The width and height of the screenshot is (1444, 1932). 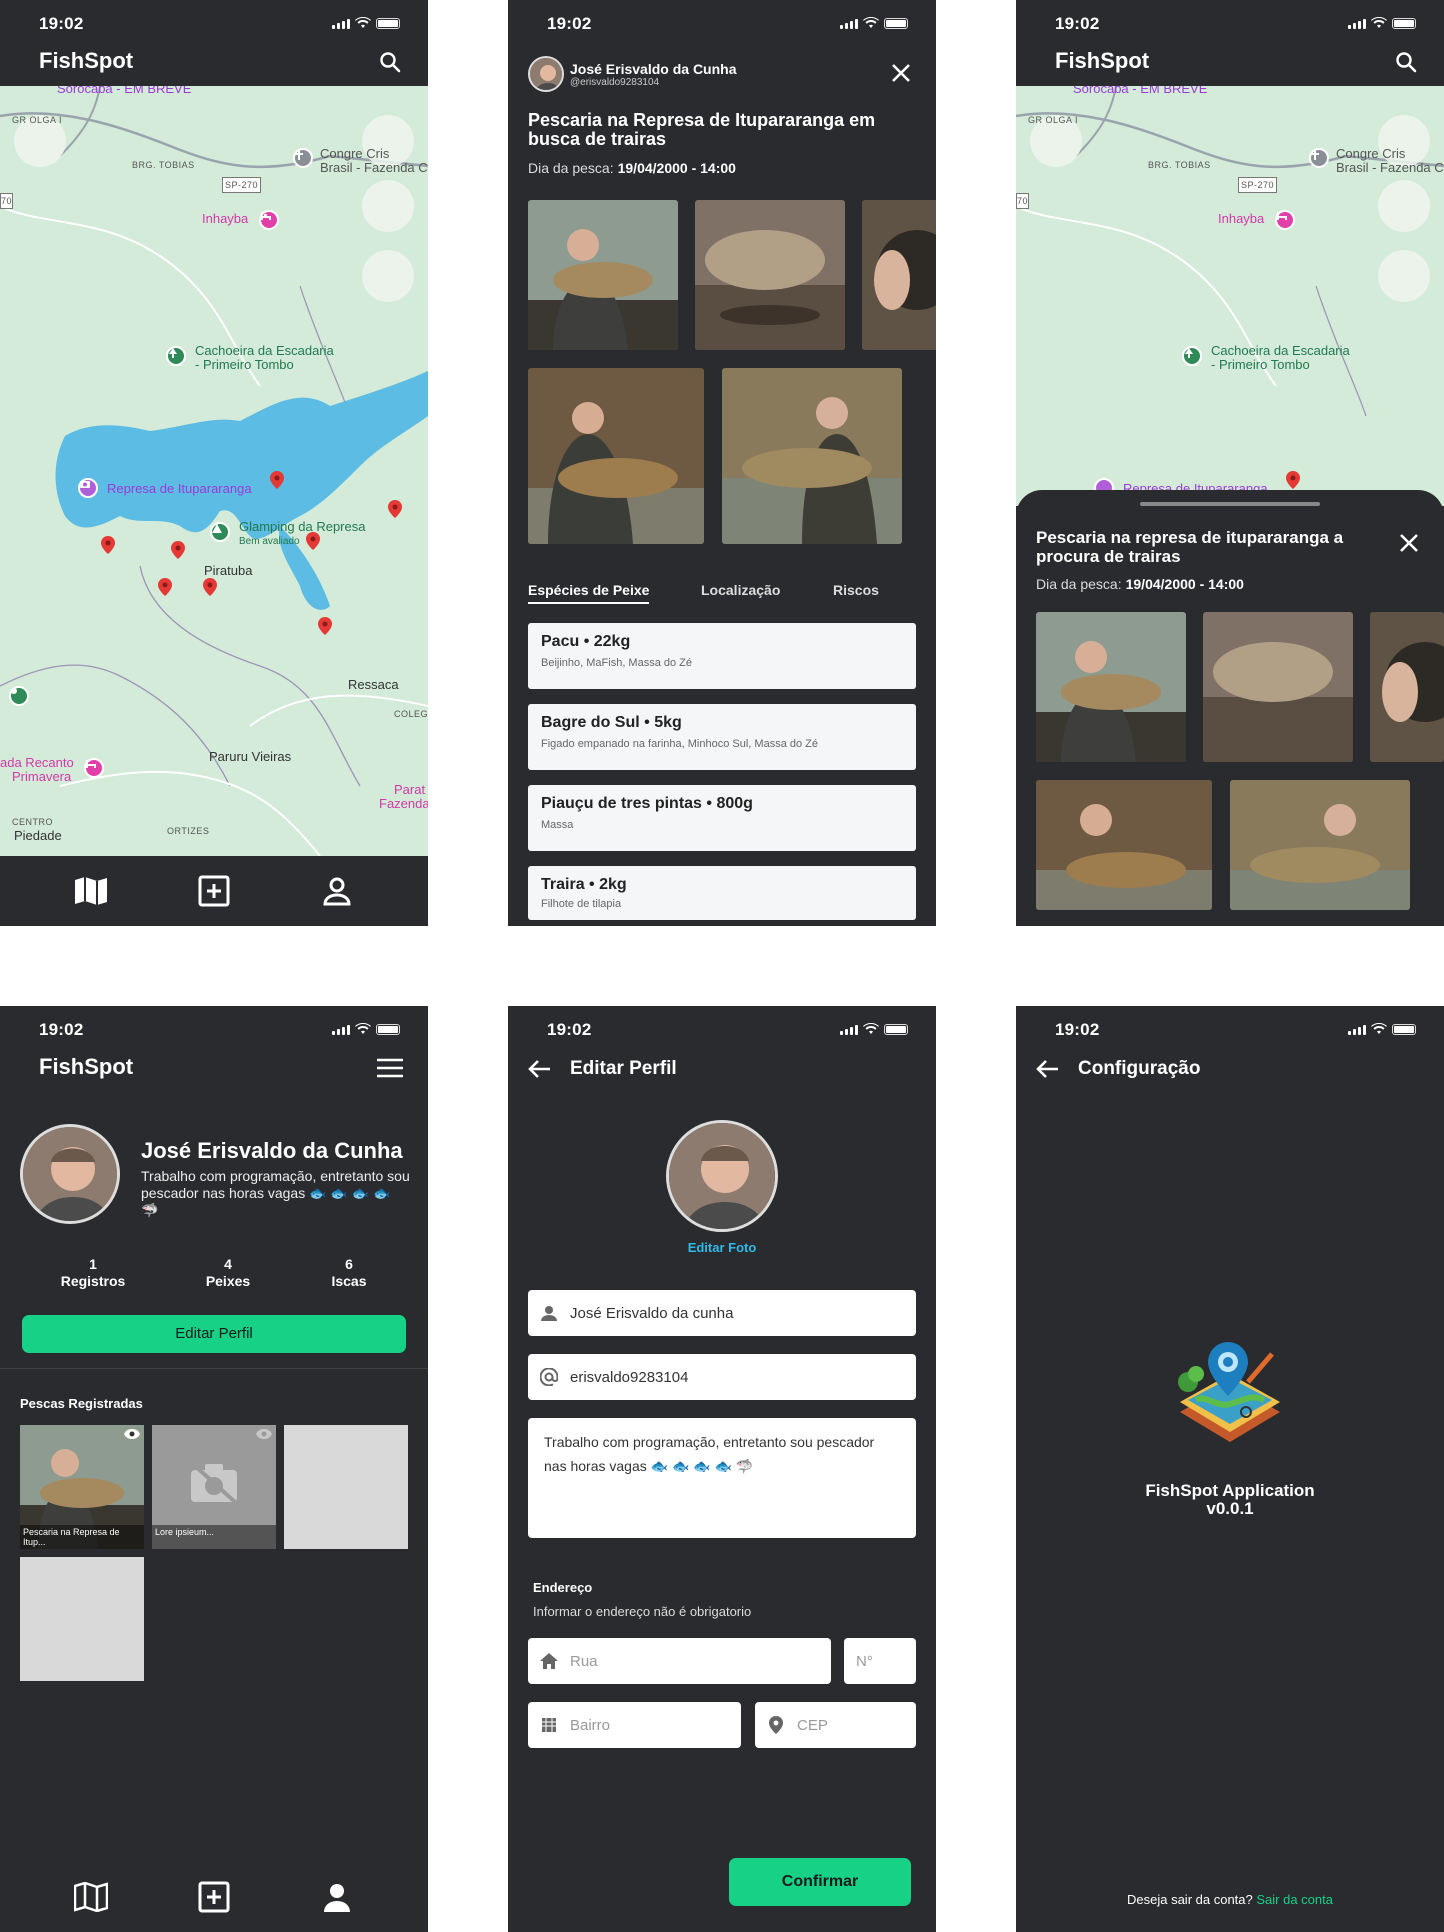 What do you see at coordinates (1241, 218) in the screenshot?
I see `map-label-inhayba: Inhayba` at bounding box center [1241, 218].